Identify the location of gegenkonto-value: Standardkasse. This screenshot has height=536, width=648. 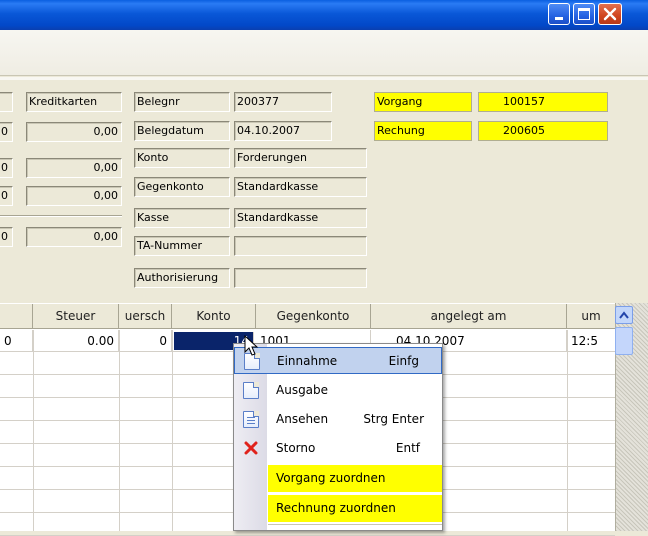
(300, 187).